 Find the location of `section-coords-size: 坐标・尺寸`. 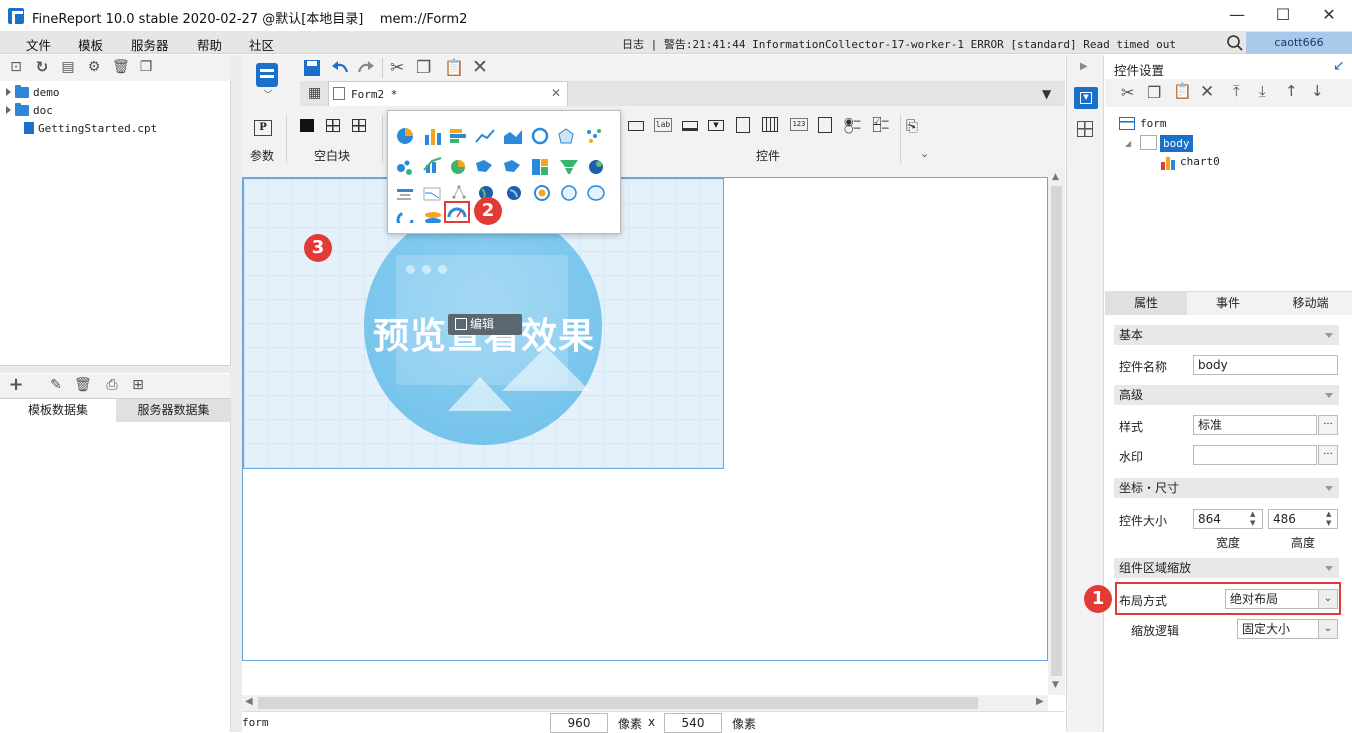

section-coords-size: 坐标・尺寸 is located at coordinates (1226, 488).